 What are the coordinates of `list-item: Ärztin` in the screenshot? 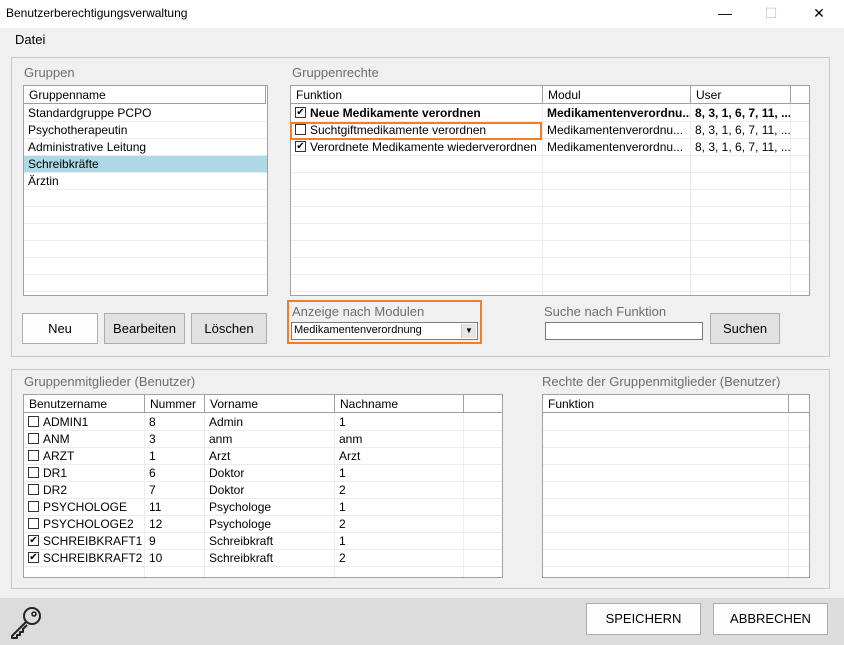 It's located at (145, 181).